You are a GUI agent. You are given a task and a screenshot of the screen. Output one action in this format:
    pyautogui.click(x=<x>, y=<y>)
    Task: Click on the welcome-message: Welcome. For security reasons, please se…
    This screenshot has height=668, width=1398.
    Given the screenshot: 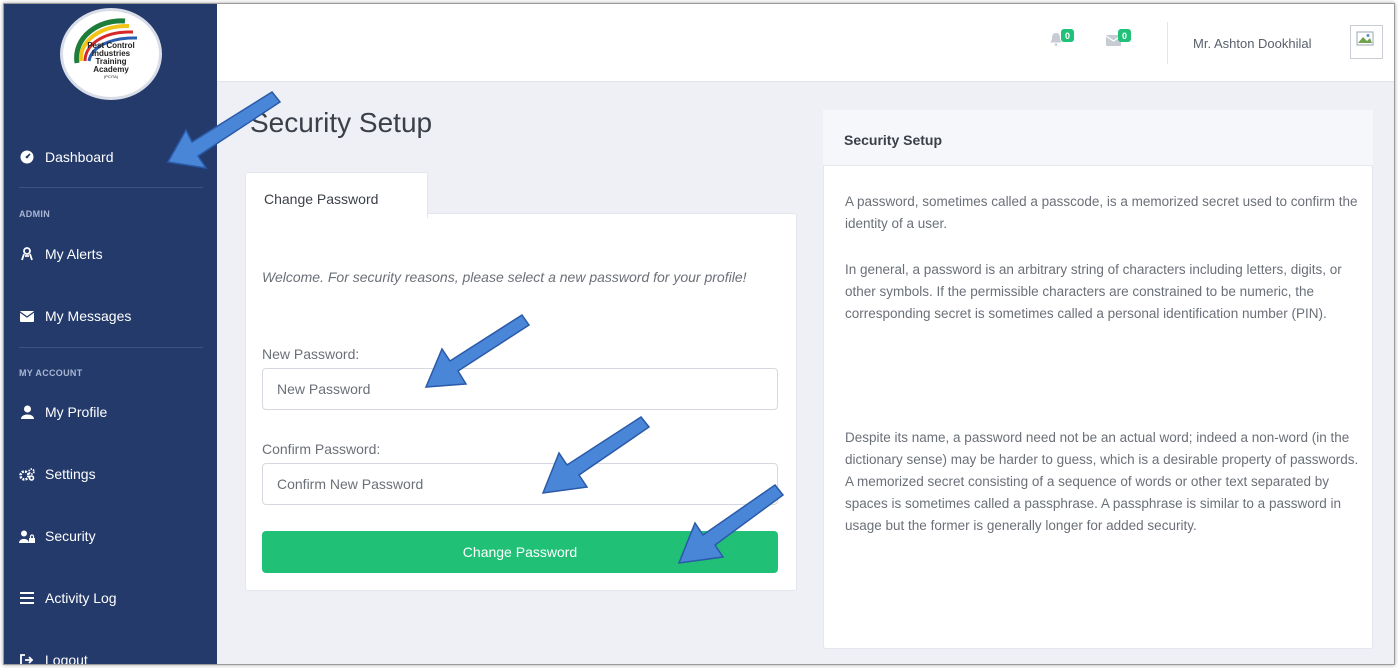 What is the action you would take?
    pyautogui.click(x=504, y=277)
    